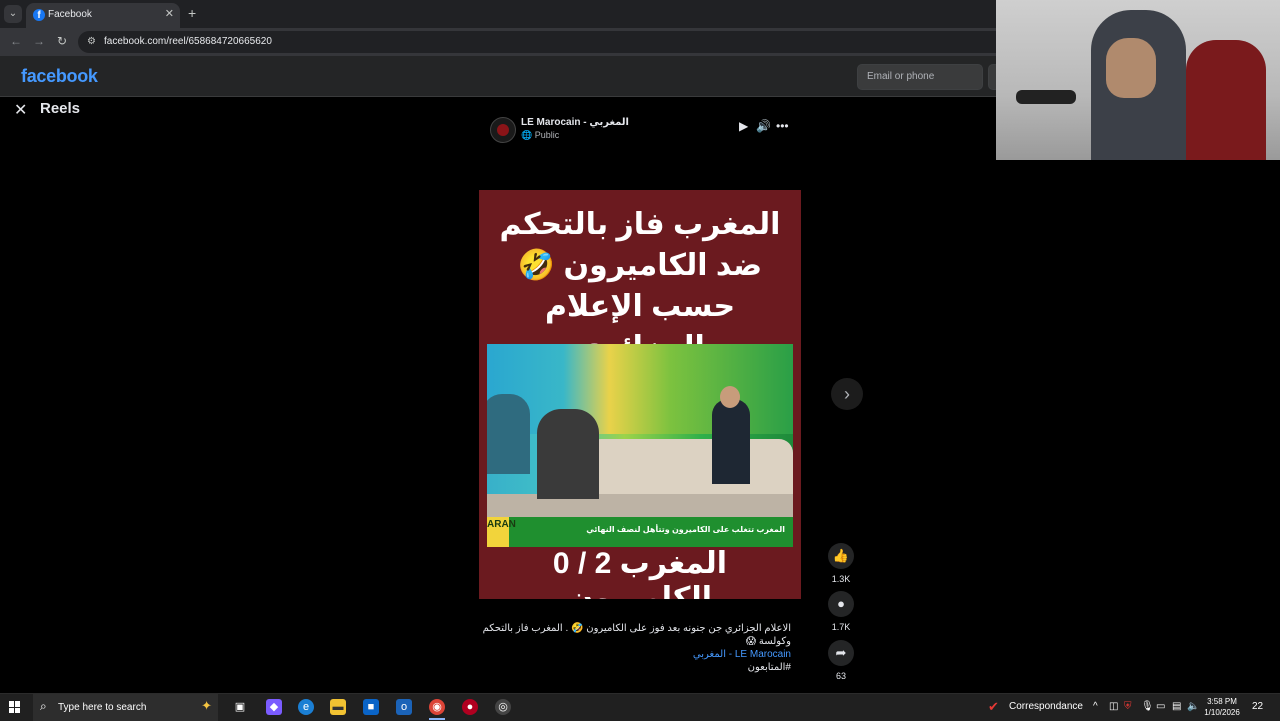  Describe the element at coordinates (70, 14) in the screenshot. I see `tab-title: Facebook` at that location.